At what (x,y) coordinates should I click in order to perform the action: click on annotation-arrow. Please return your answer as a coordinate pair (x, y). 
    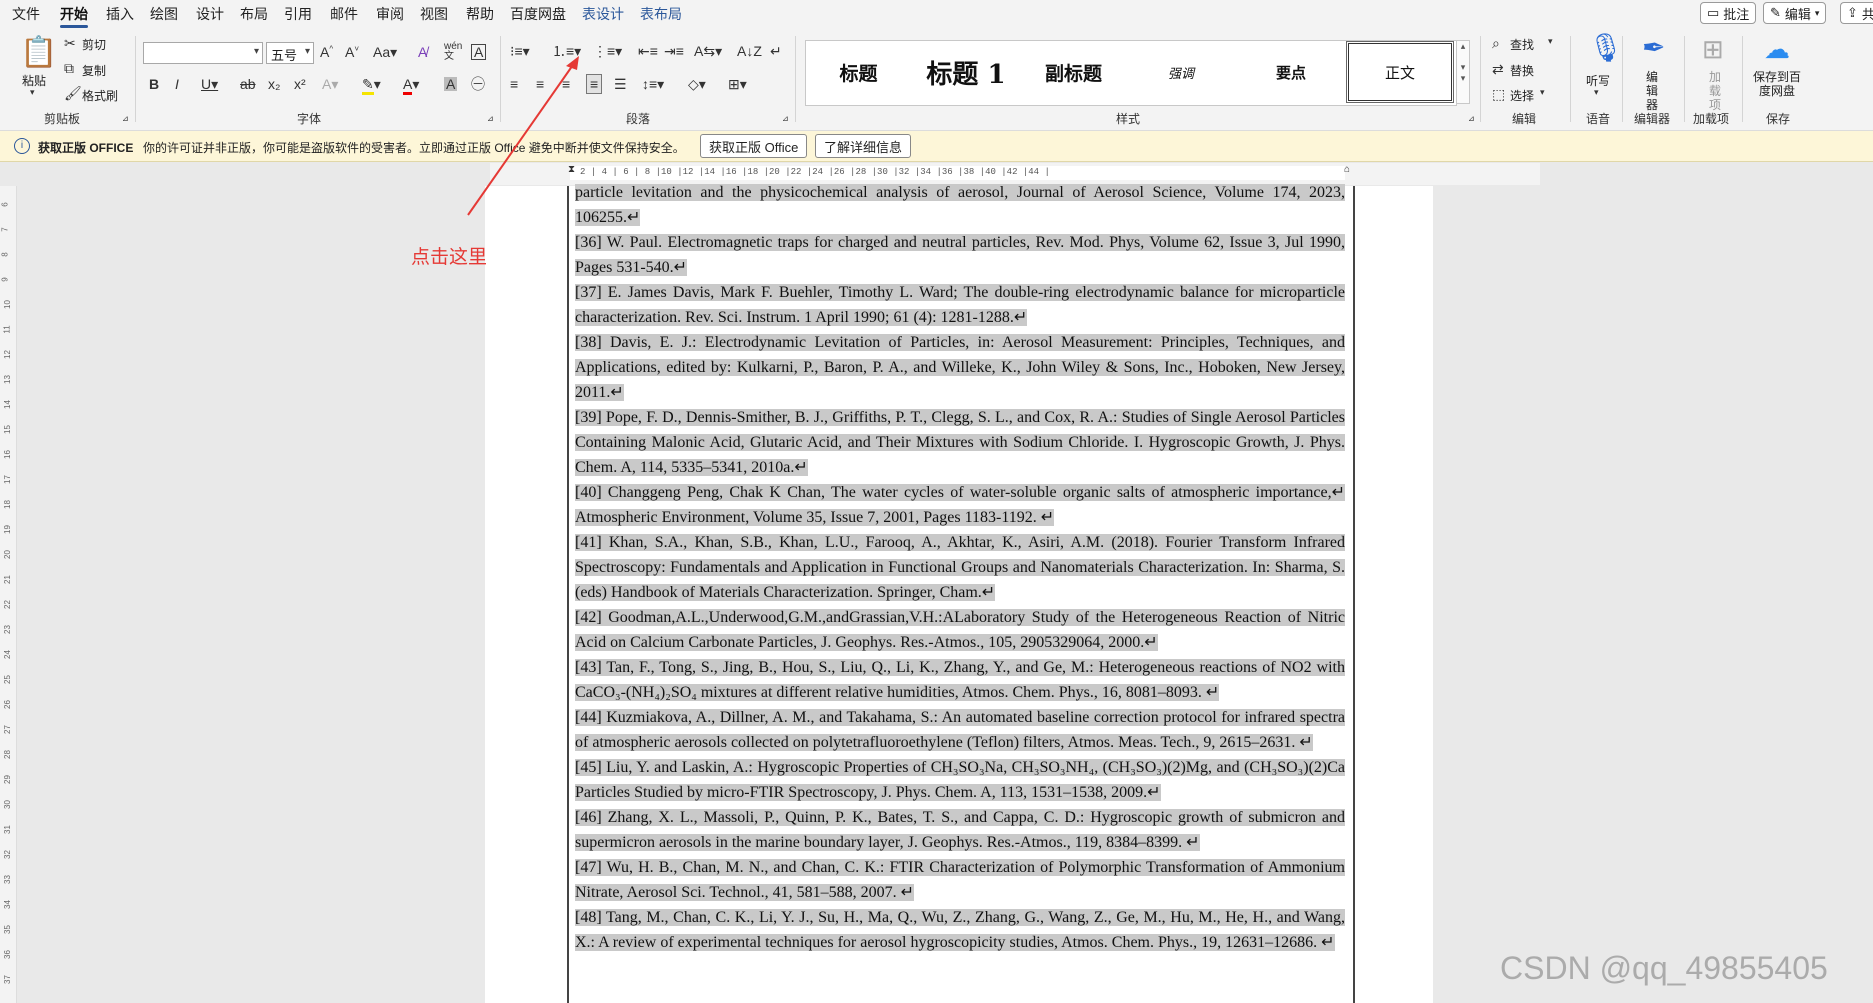
    Looking at the image, I should click on (523, 136).